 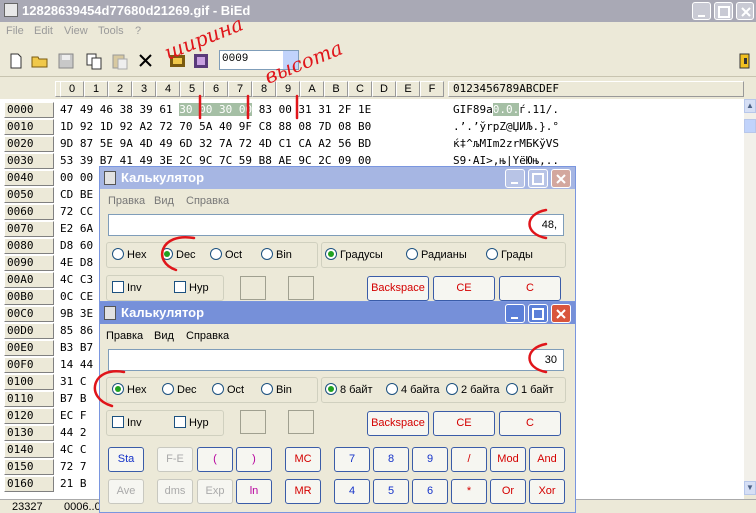 What do you see at coordinates (202, 61) in the screenshot?
I see `find-icon` at bounding box center [202, 61].